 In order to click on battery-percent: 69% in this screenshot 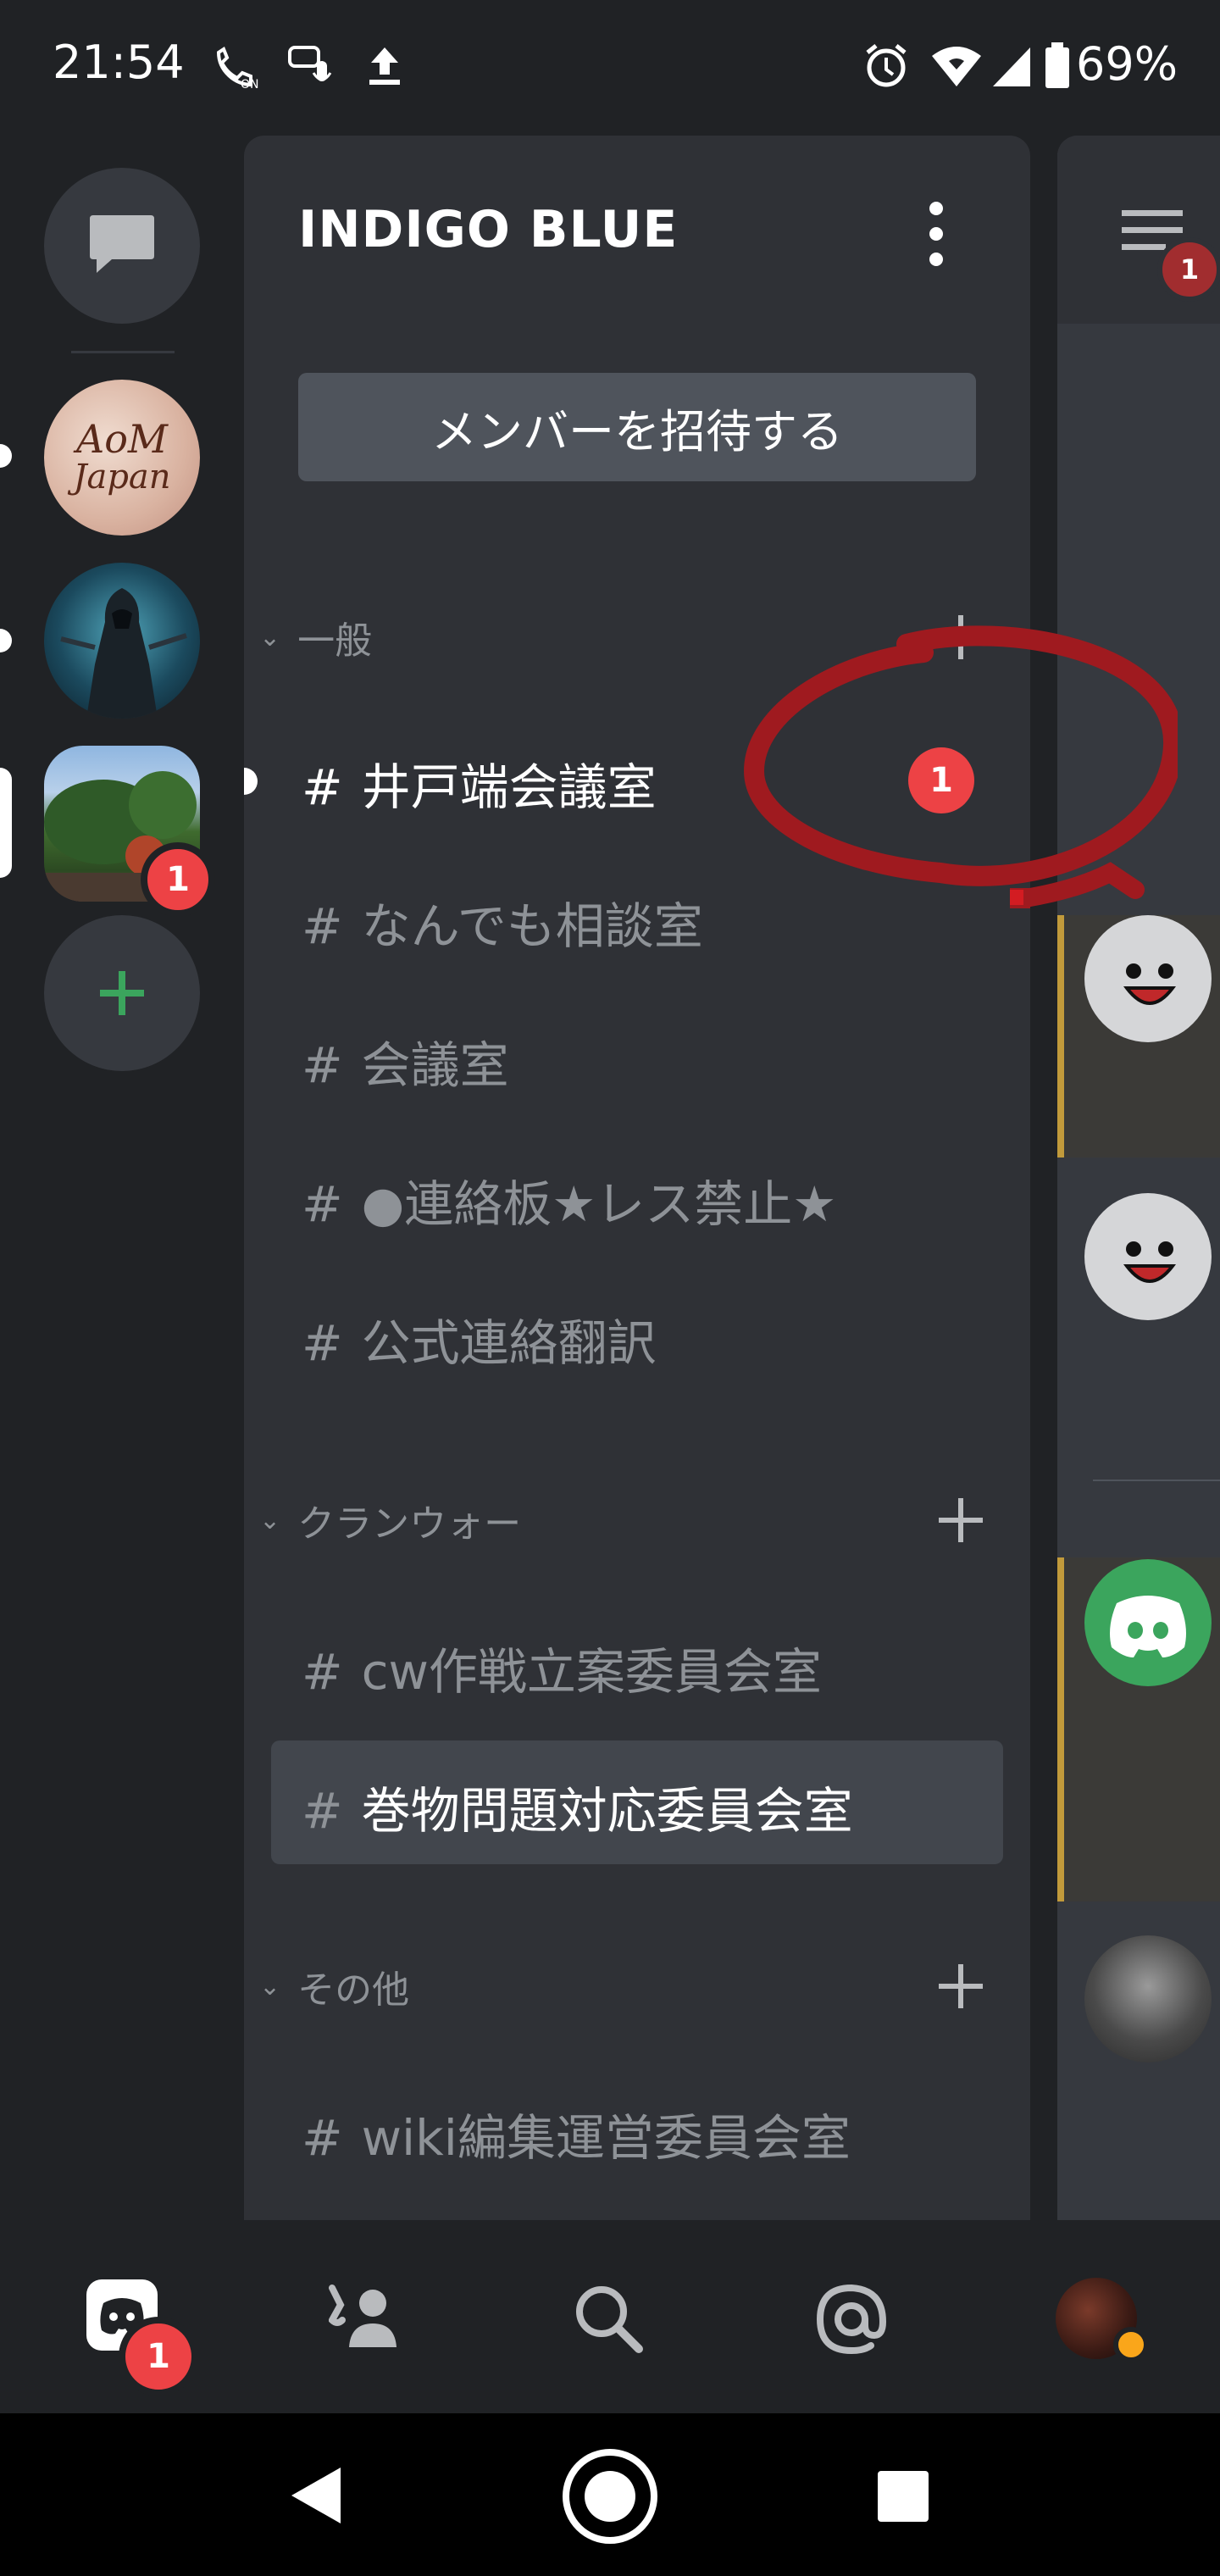, I will do `click(1127, 64)`.